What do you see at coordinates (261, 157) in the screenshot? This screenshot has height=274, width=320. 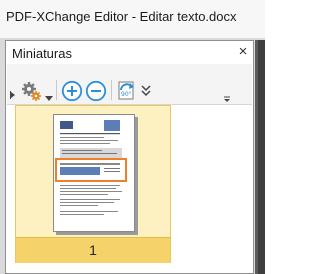 I see `document-area-edge-inner` at bounding box center [261, 157].